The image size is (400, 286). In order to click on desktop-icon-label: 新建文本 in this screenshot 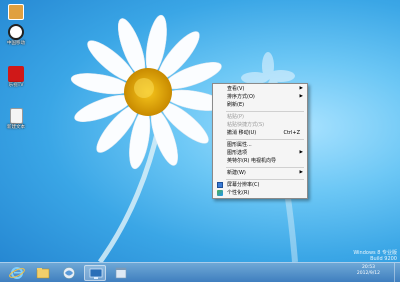, I will do `click(16, 127)`.